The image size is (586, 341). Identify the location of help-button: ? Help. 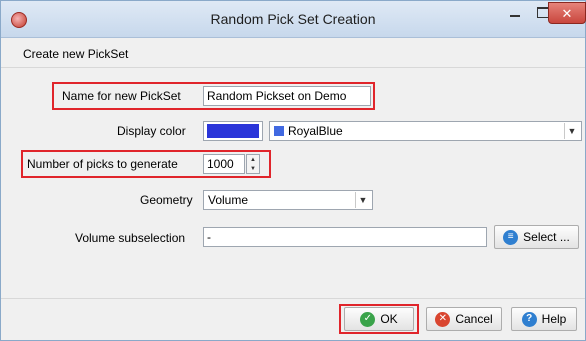
(544, 319).